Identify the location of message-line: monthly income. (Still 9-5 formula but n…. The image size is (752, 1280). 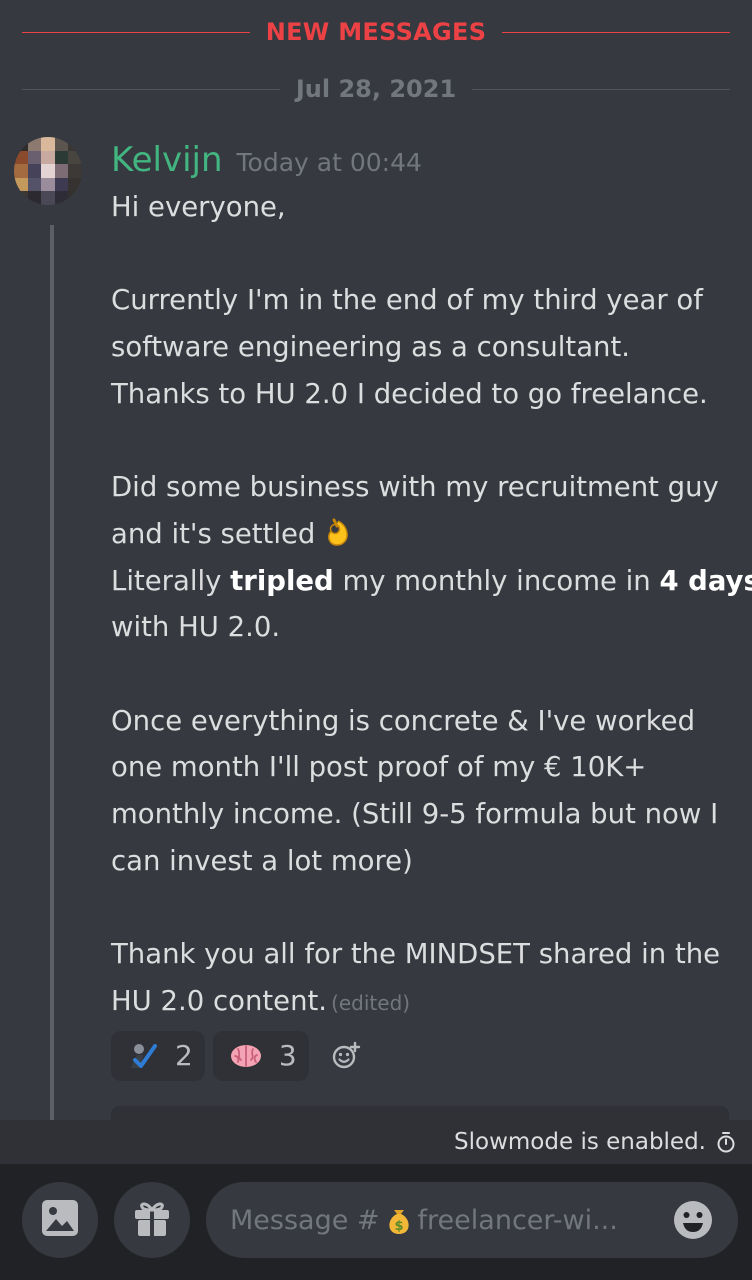
(415, 814).